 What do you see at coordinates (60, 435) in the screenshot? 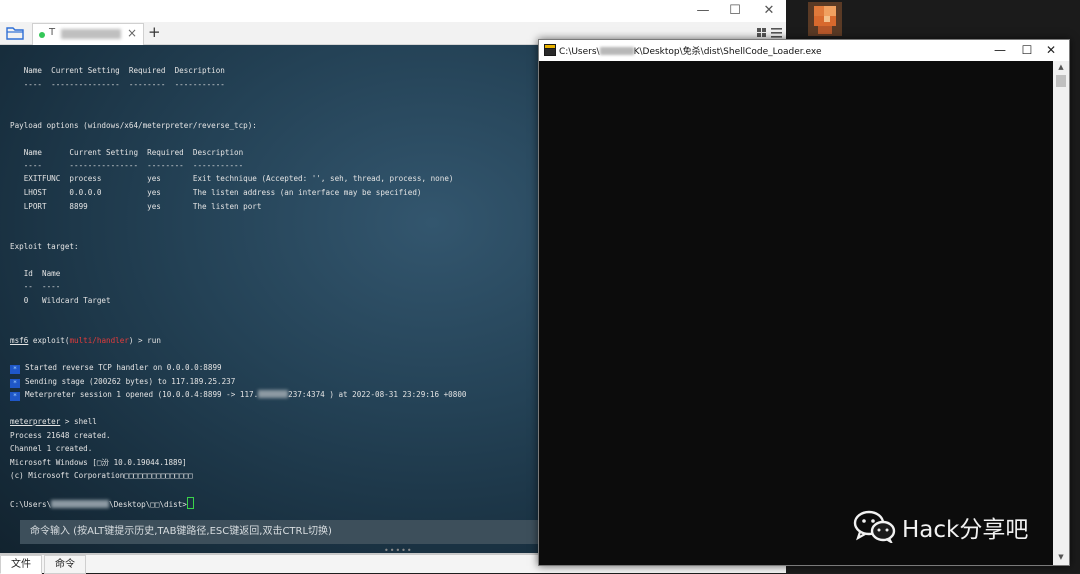
I see `terminal-line: Process 21648 created.` at bounding box center [60, 435].